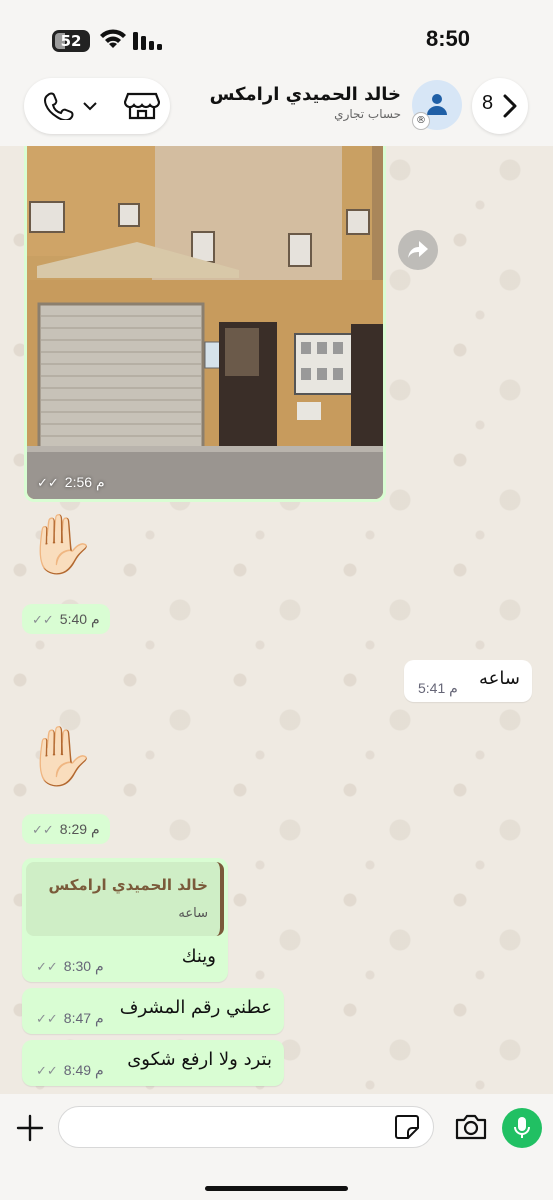 The image size is (553, 1200). Describe the element at coordinates (113, 38) in the screenshot. I see `wifi-icon` at that location.